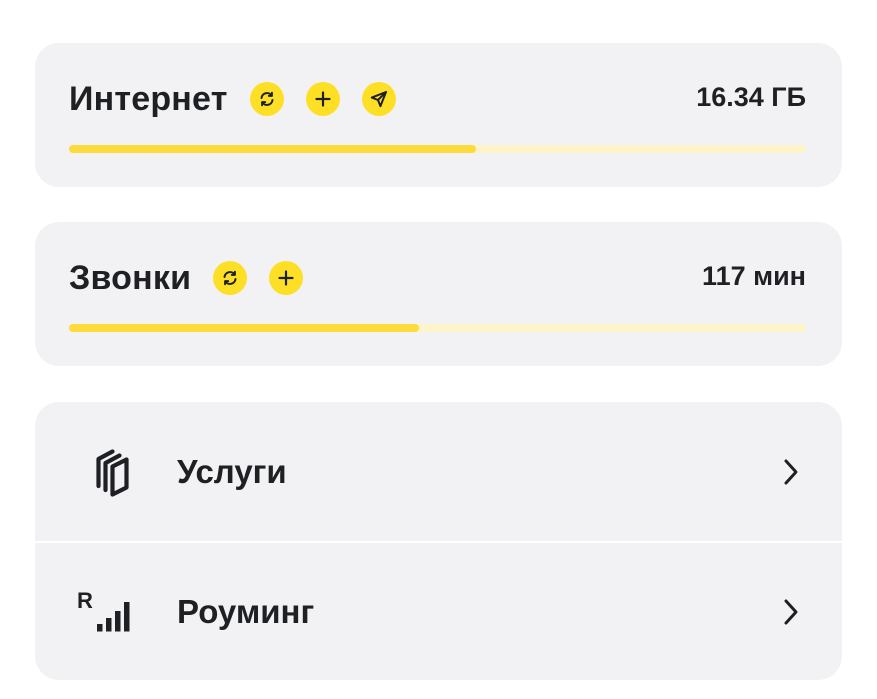 The height and width of the screenshot is (699, 877). I want to click on internet-title: Интернет, so click(148, 99).